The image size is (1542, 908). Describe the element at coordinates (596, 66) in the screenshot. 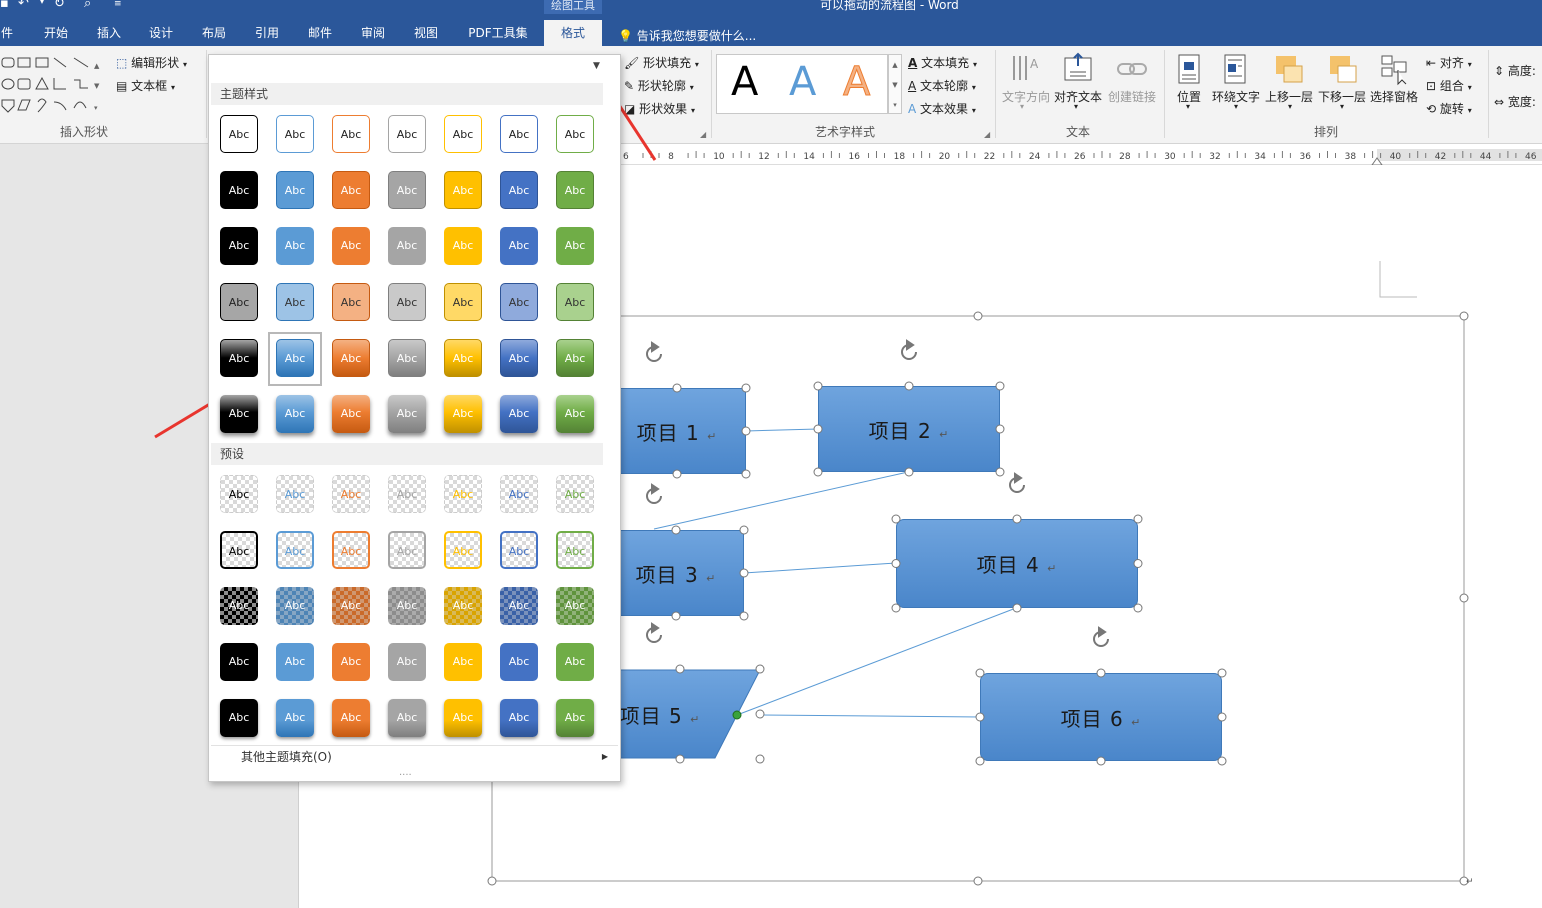

I see `gallery-collapse-icon: ▼` at that location.